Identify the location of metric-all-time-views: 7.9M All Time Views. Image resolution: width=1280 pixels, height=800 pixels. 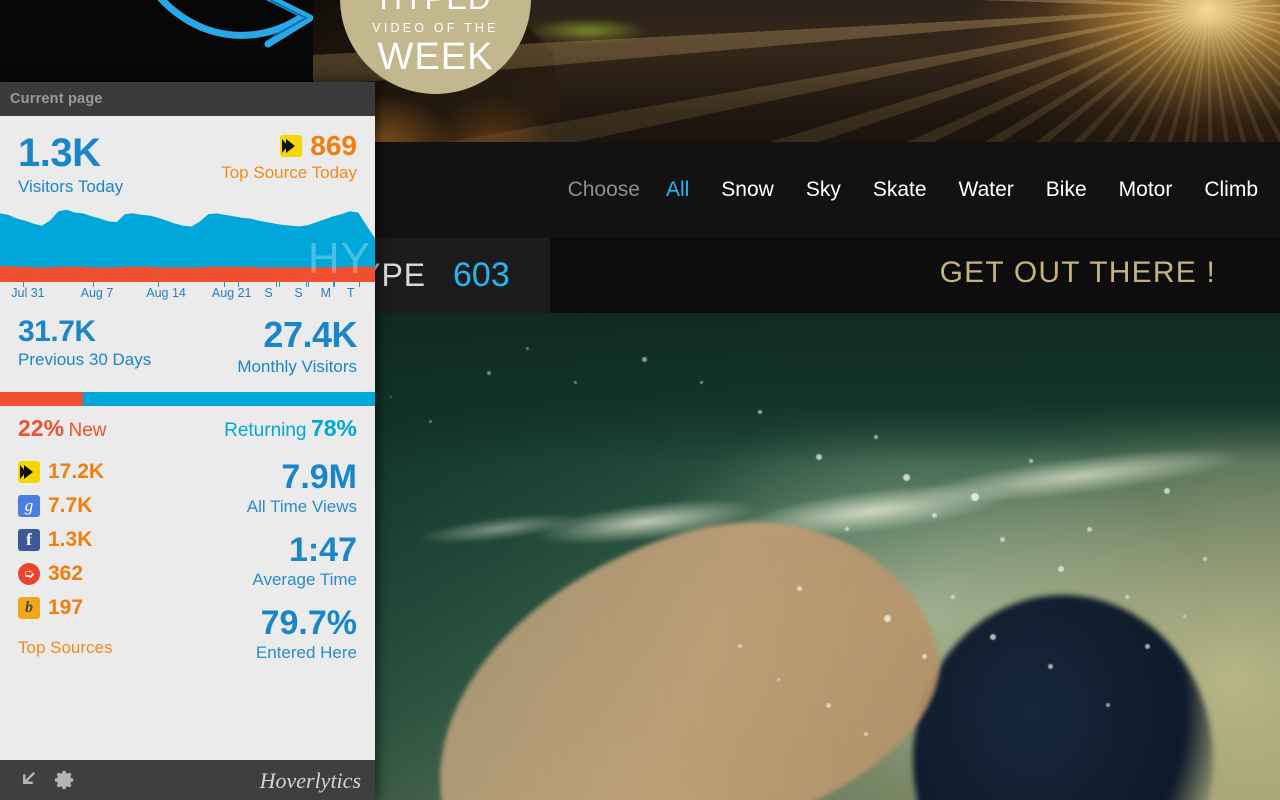
(302, 488).